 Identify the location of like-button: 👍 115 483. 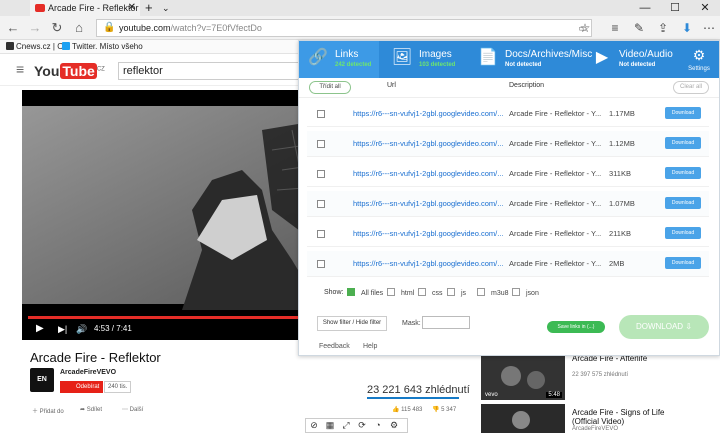
(407, 409).